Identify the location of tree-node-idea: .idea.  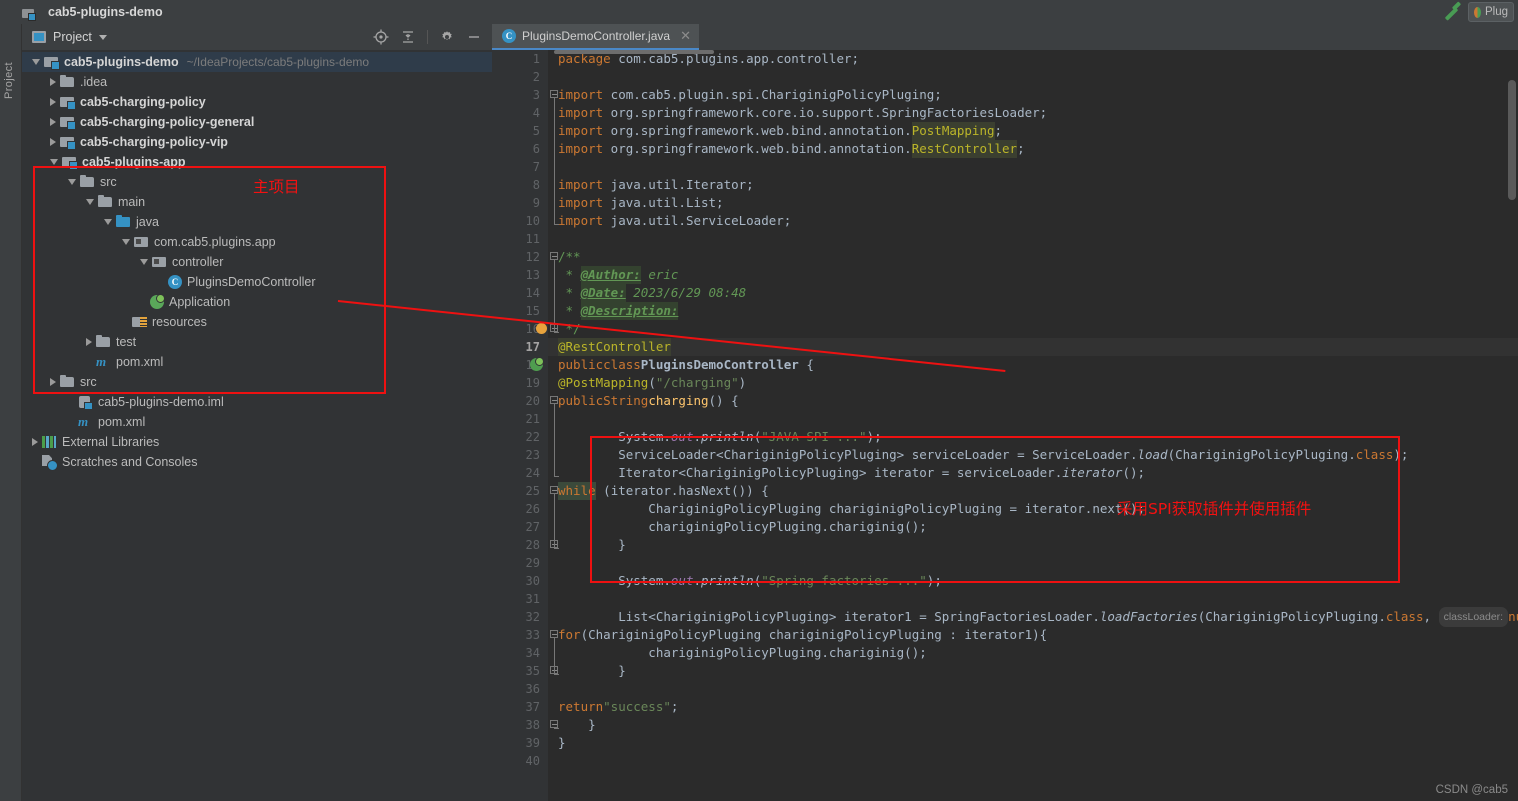
(257, 82).